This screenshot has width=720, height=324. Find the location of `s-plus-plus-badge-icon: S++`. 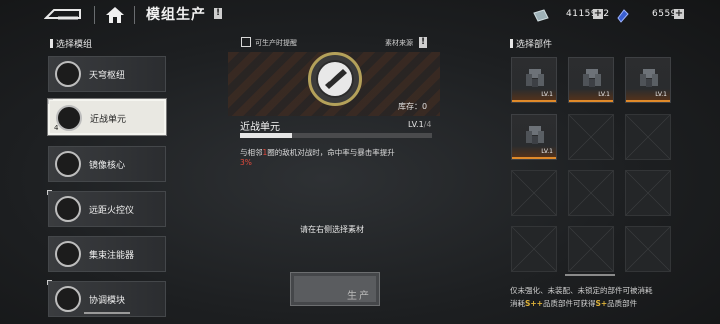

s-plus-plus-badge-icon: S++ is located at coordinates (534, 303).